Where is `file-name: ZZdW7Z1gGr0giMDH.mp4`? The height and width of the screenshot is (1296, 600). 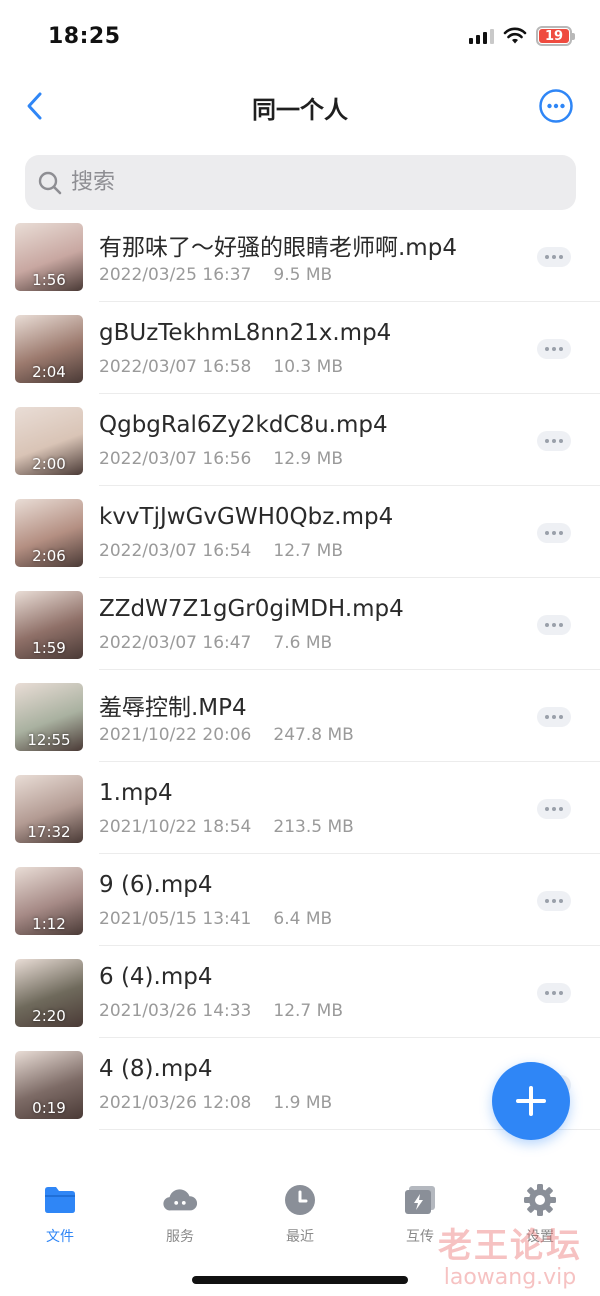 file-name: ZZdW7Z1gGr0giMDH.mp4 is located at coordinates (251, 609).